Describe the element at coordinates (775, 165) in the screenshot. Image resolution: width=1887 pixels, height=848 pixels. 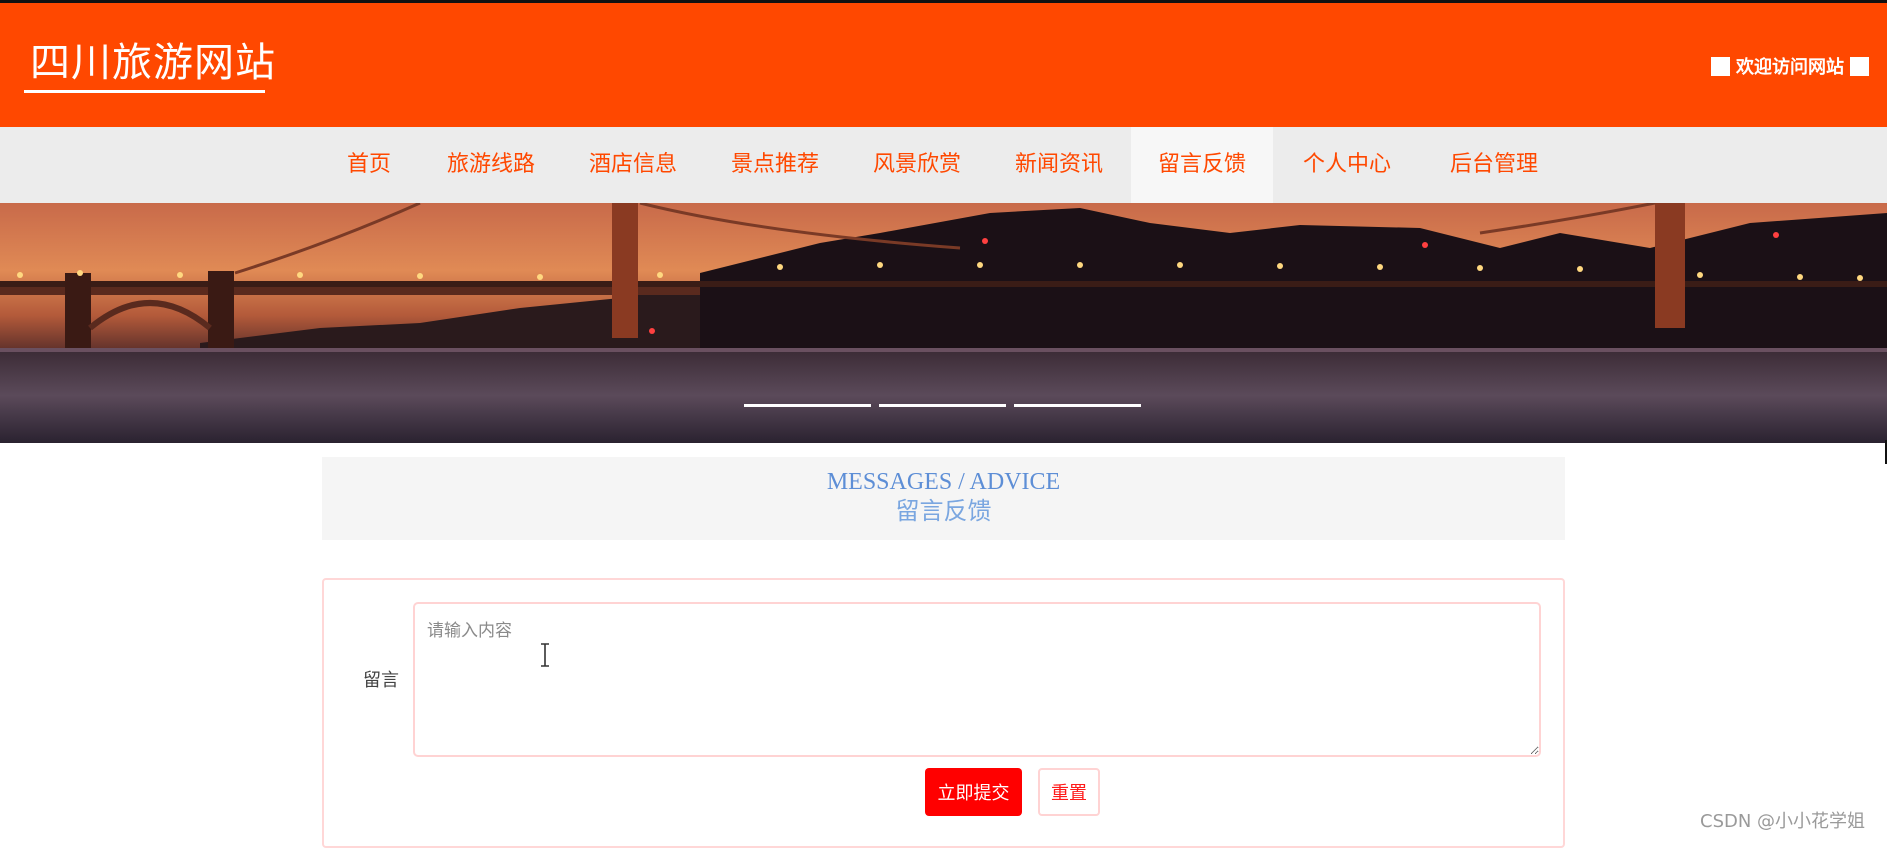
I see `nav-item-attractions: 景点推荐` at that location.